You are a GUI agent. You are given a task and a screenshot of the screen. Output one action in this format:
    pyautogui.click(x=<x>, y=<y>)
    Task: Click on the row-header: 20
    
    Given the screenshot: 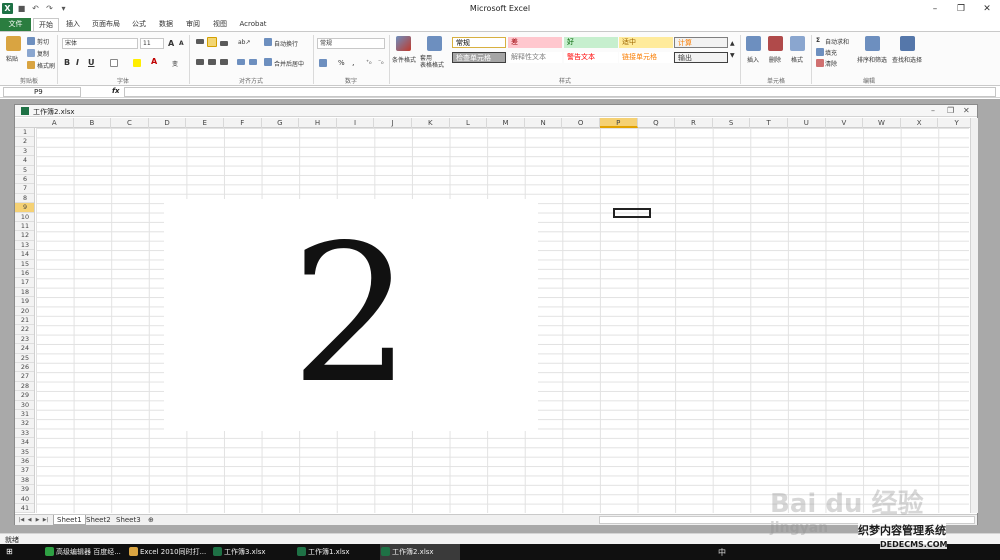 What is the action you would take?
    pyautogui.click(x=24, y=311)
    